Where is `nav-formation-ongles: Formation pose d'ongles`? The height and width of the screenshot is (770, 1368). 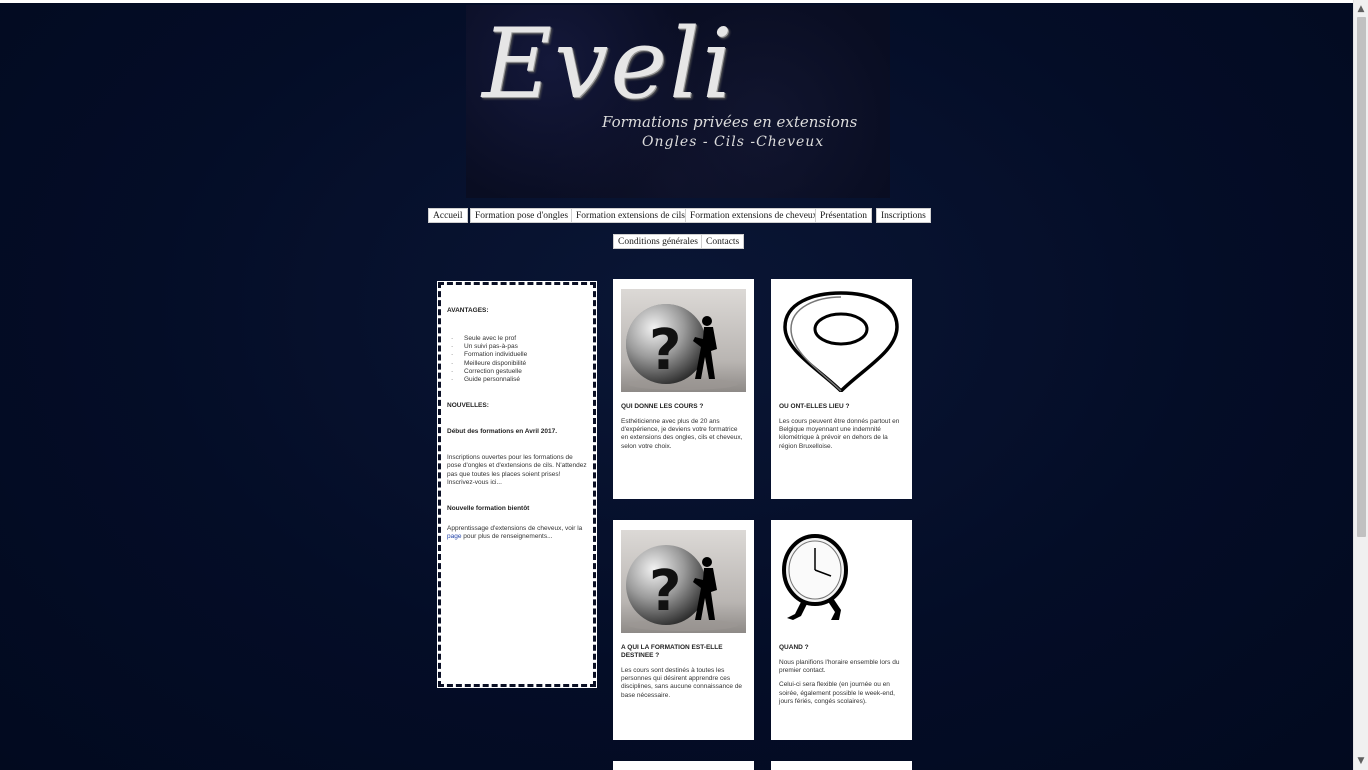 nav-formation-ongles: Formation pose d'ongles is located at coordinates (522, 215).